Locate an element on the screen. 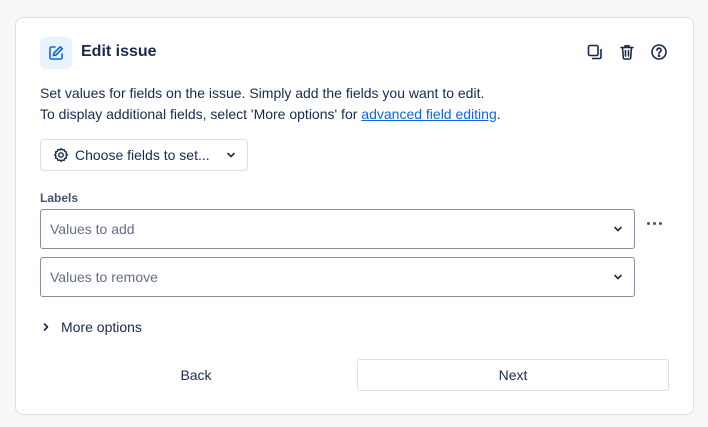 This screenshot has width=708, height=427. trash-icon is located at coordinates (627, 52).